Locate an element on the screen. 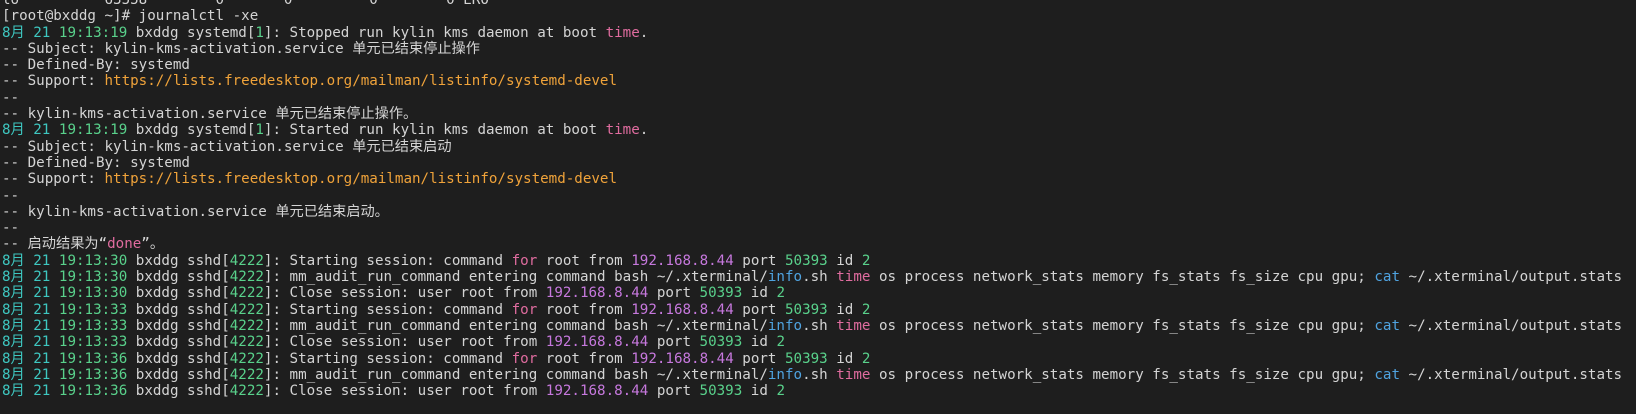 The height and width of the screenshot is (414, 1636). text-segment: ]: Stopped run kylin kms daemon at boot is located at coordinates (434, 32).